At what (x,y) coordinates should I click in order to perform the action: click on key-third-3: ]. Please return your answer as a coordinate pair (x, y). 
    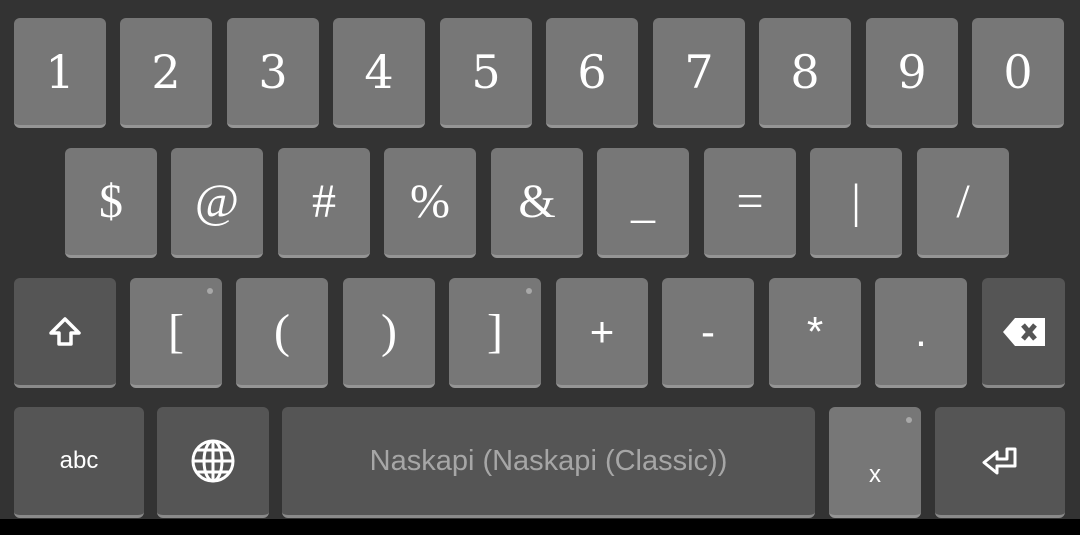
    Looking at the image, I should click on (495, 333).